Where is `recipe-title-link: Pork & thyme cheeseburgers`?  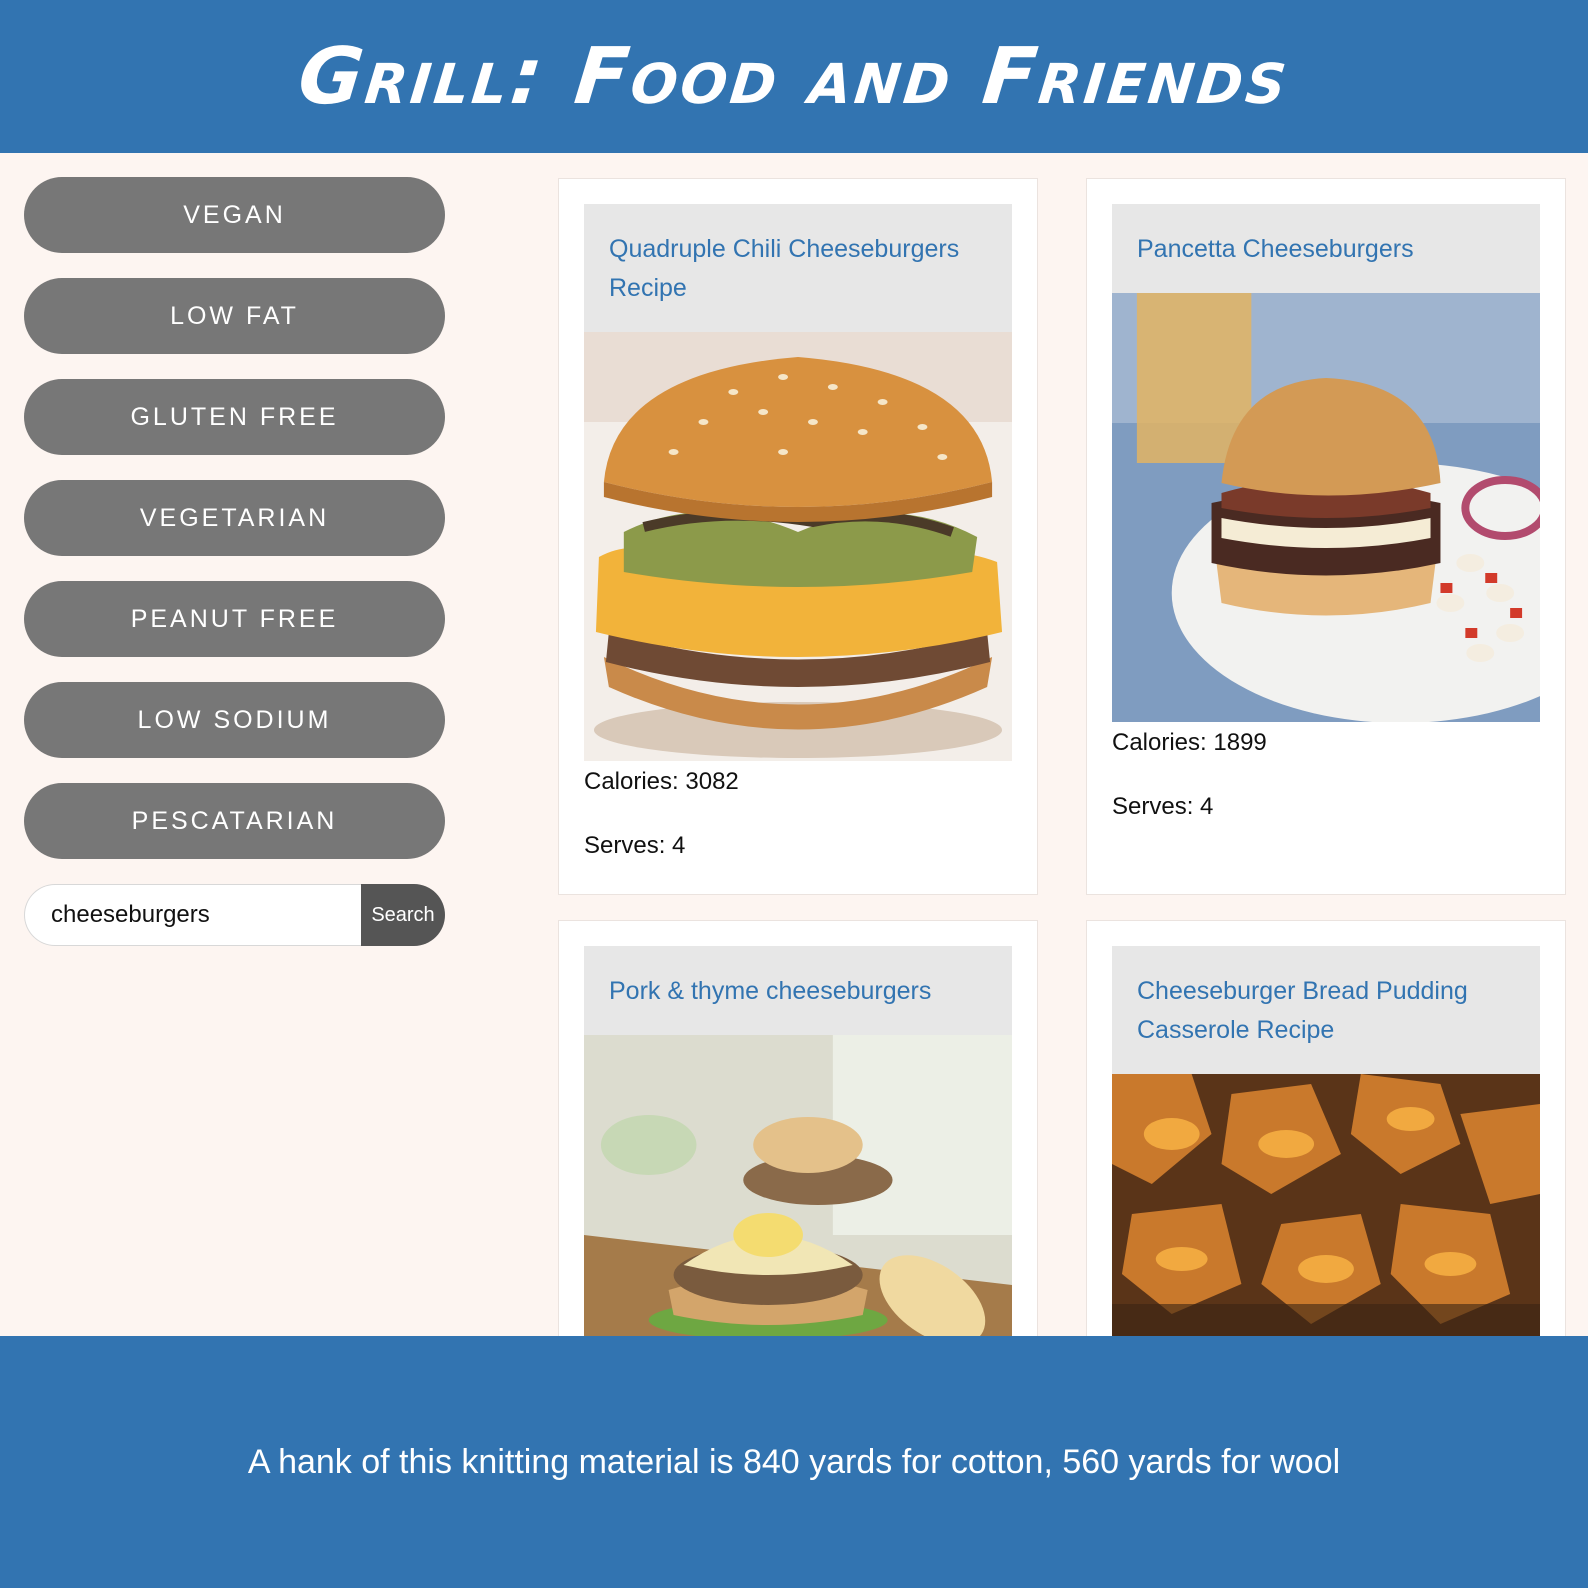
recipe-title-link: Pork & thyme cheeseburgers is located at coordinates (770, 991).